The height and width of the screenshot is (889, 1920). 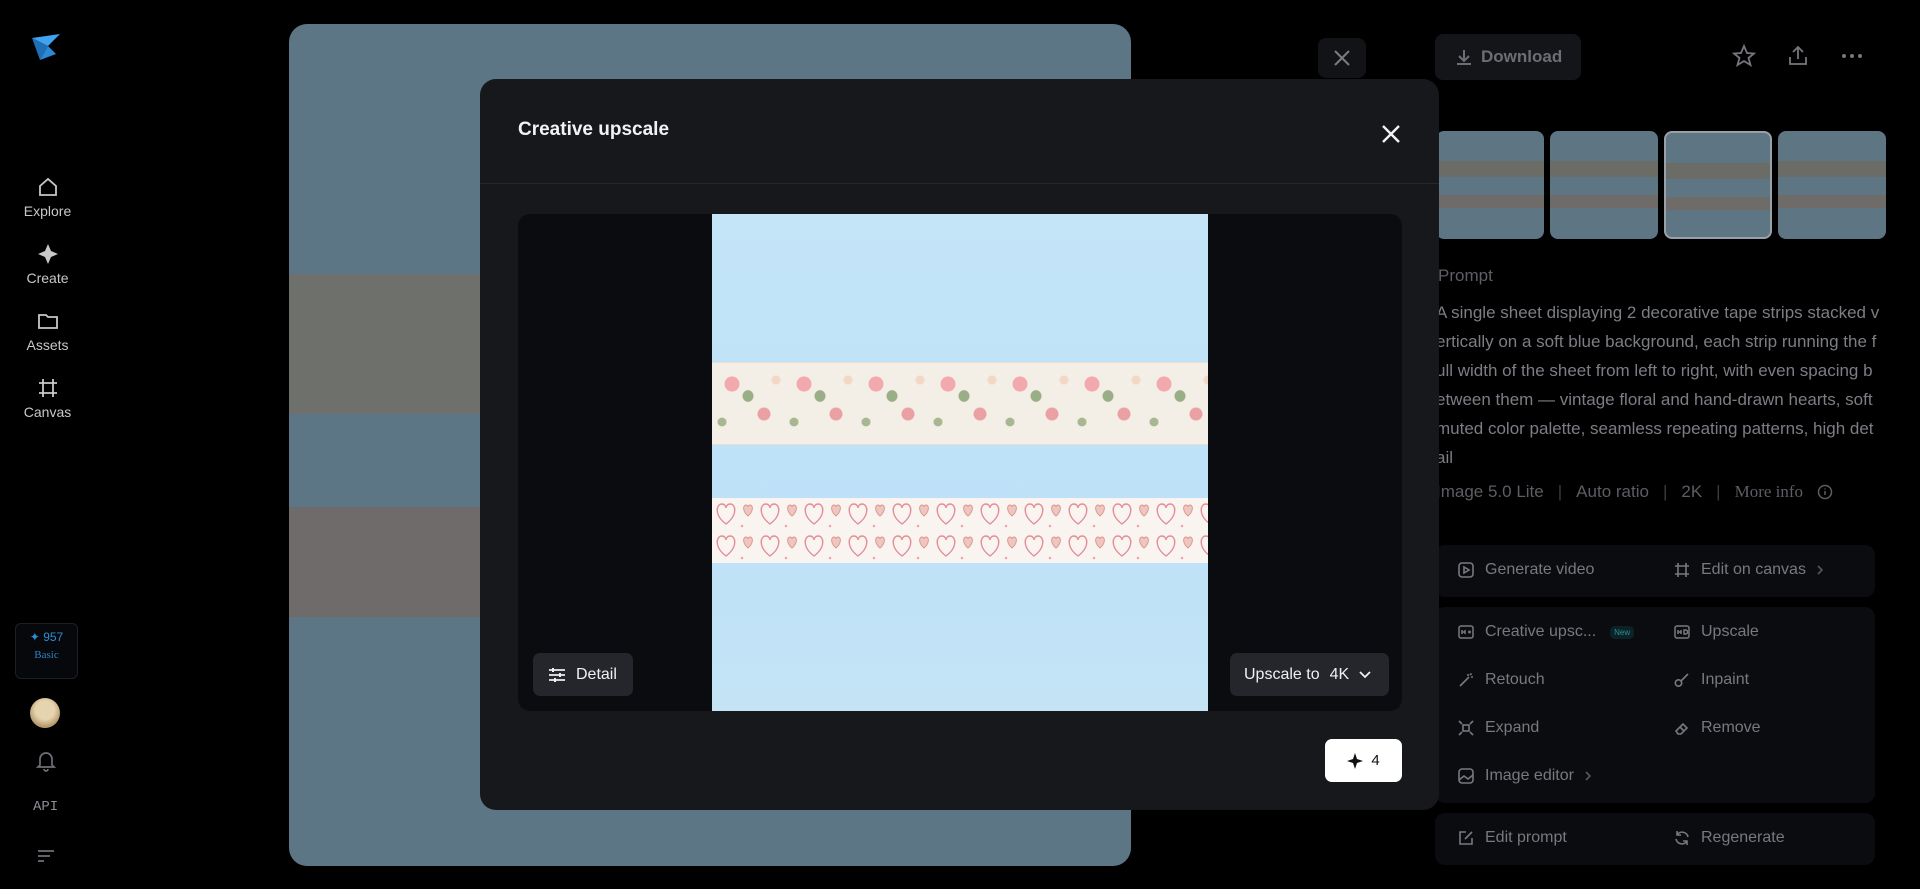 I want to click on modal-title: Creative upscale, so click(x=594, y=129).